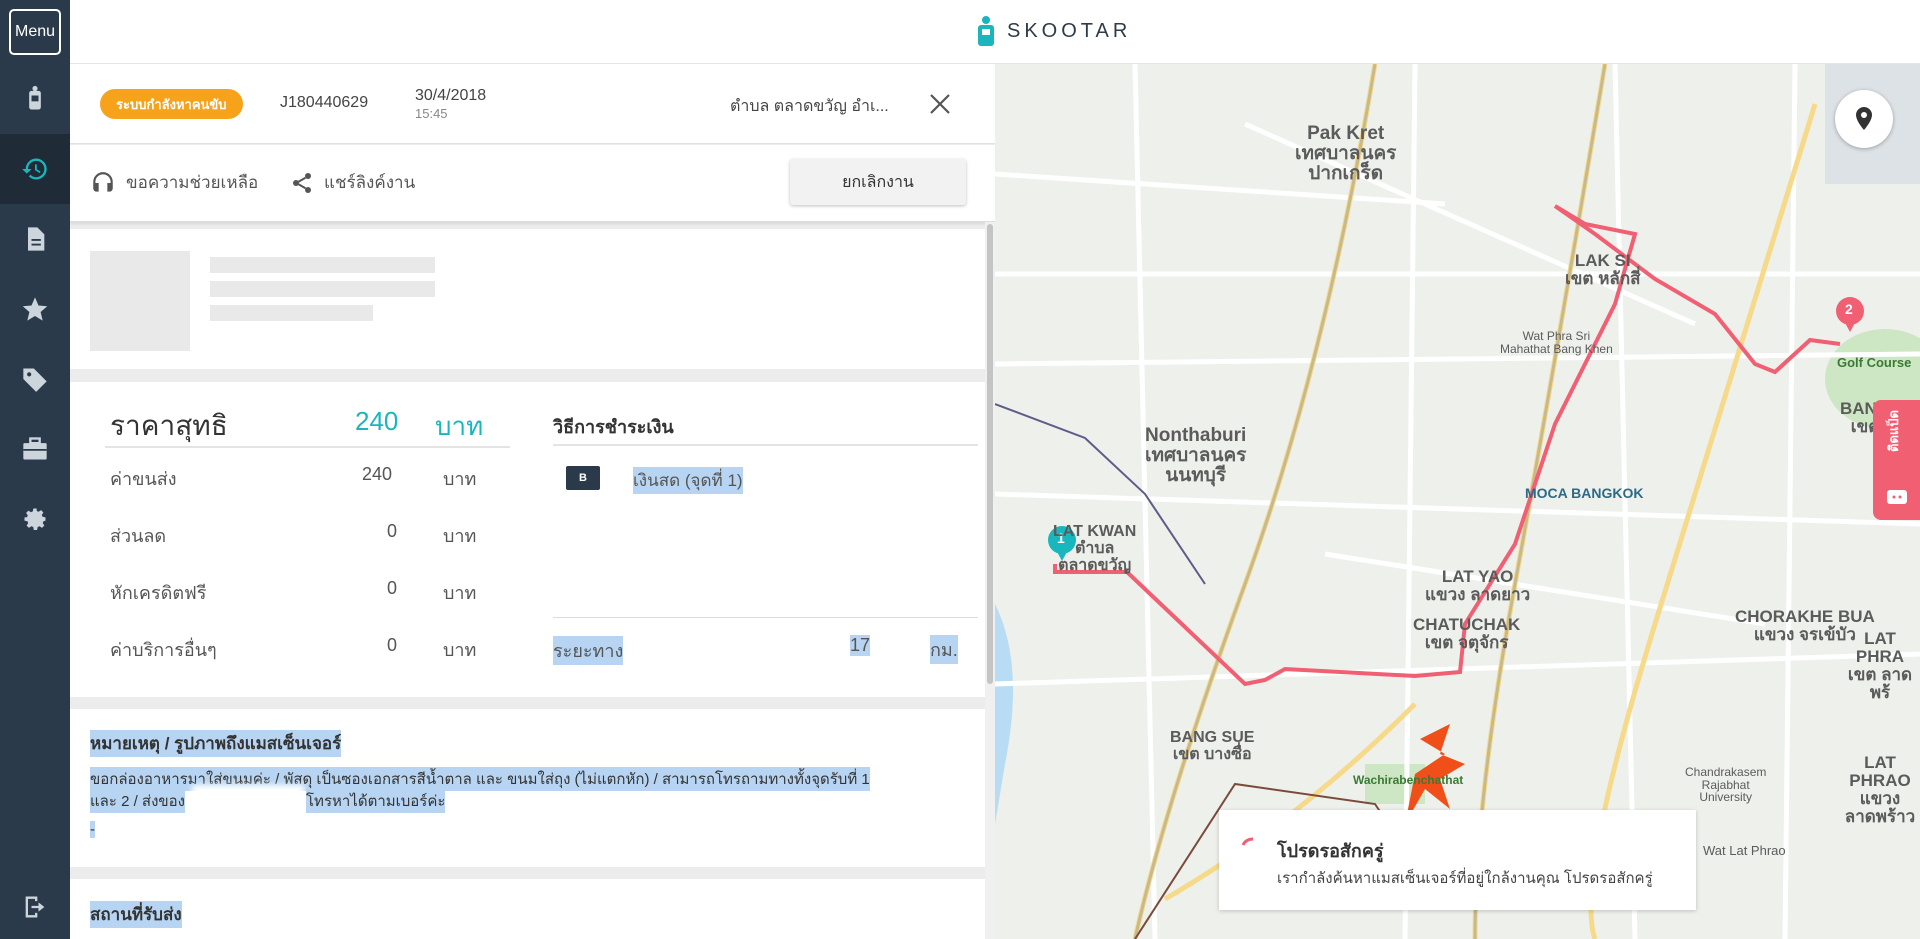 The image size is (1920, 939). What do you see at coordinates (460, 650) in the screenshot?
I see `other-fee-unit: บาท` at bounding box center [460, 650].